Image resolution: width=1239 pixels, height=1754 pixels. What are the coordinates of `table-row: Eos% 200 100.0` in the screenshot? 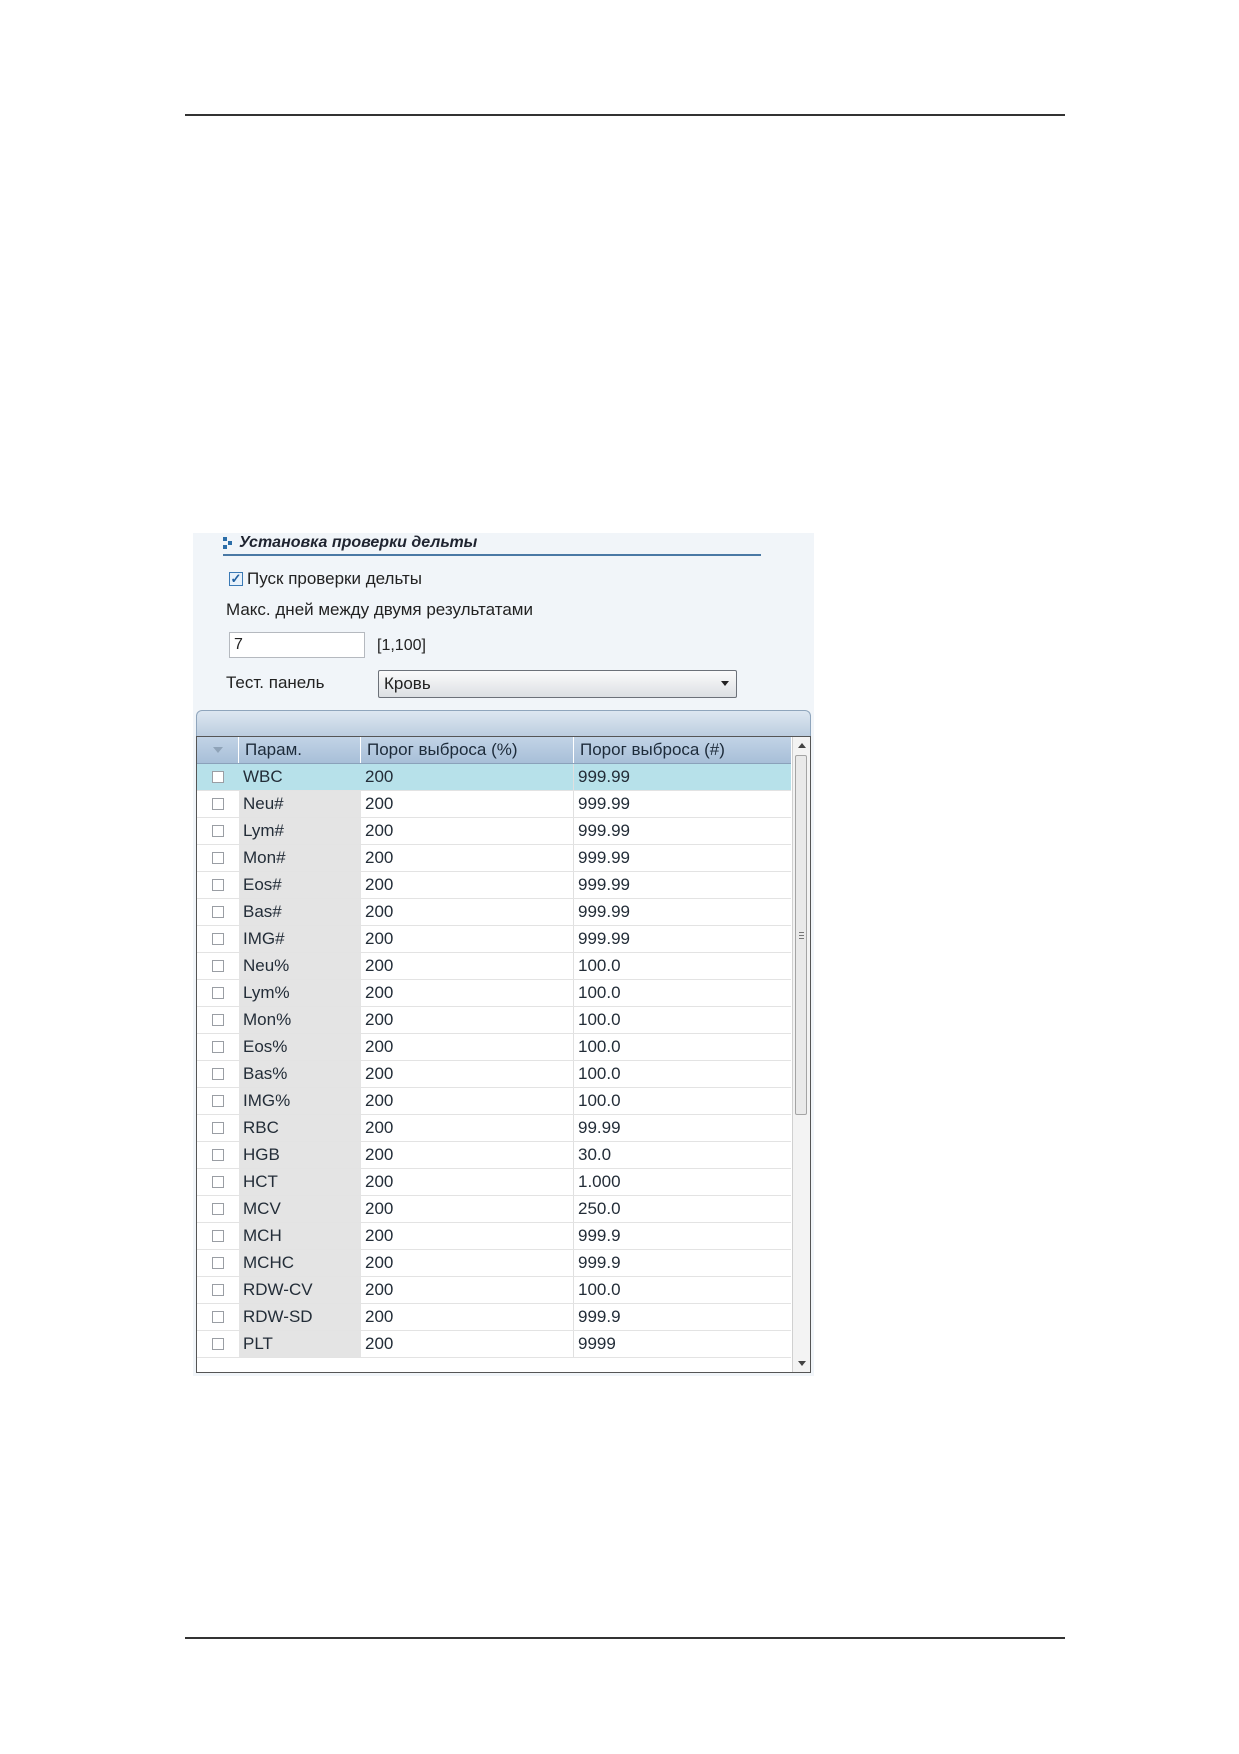 It's located at (494, 1047).